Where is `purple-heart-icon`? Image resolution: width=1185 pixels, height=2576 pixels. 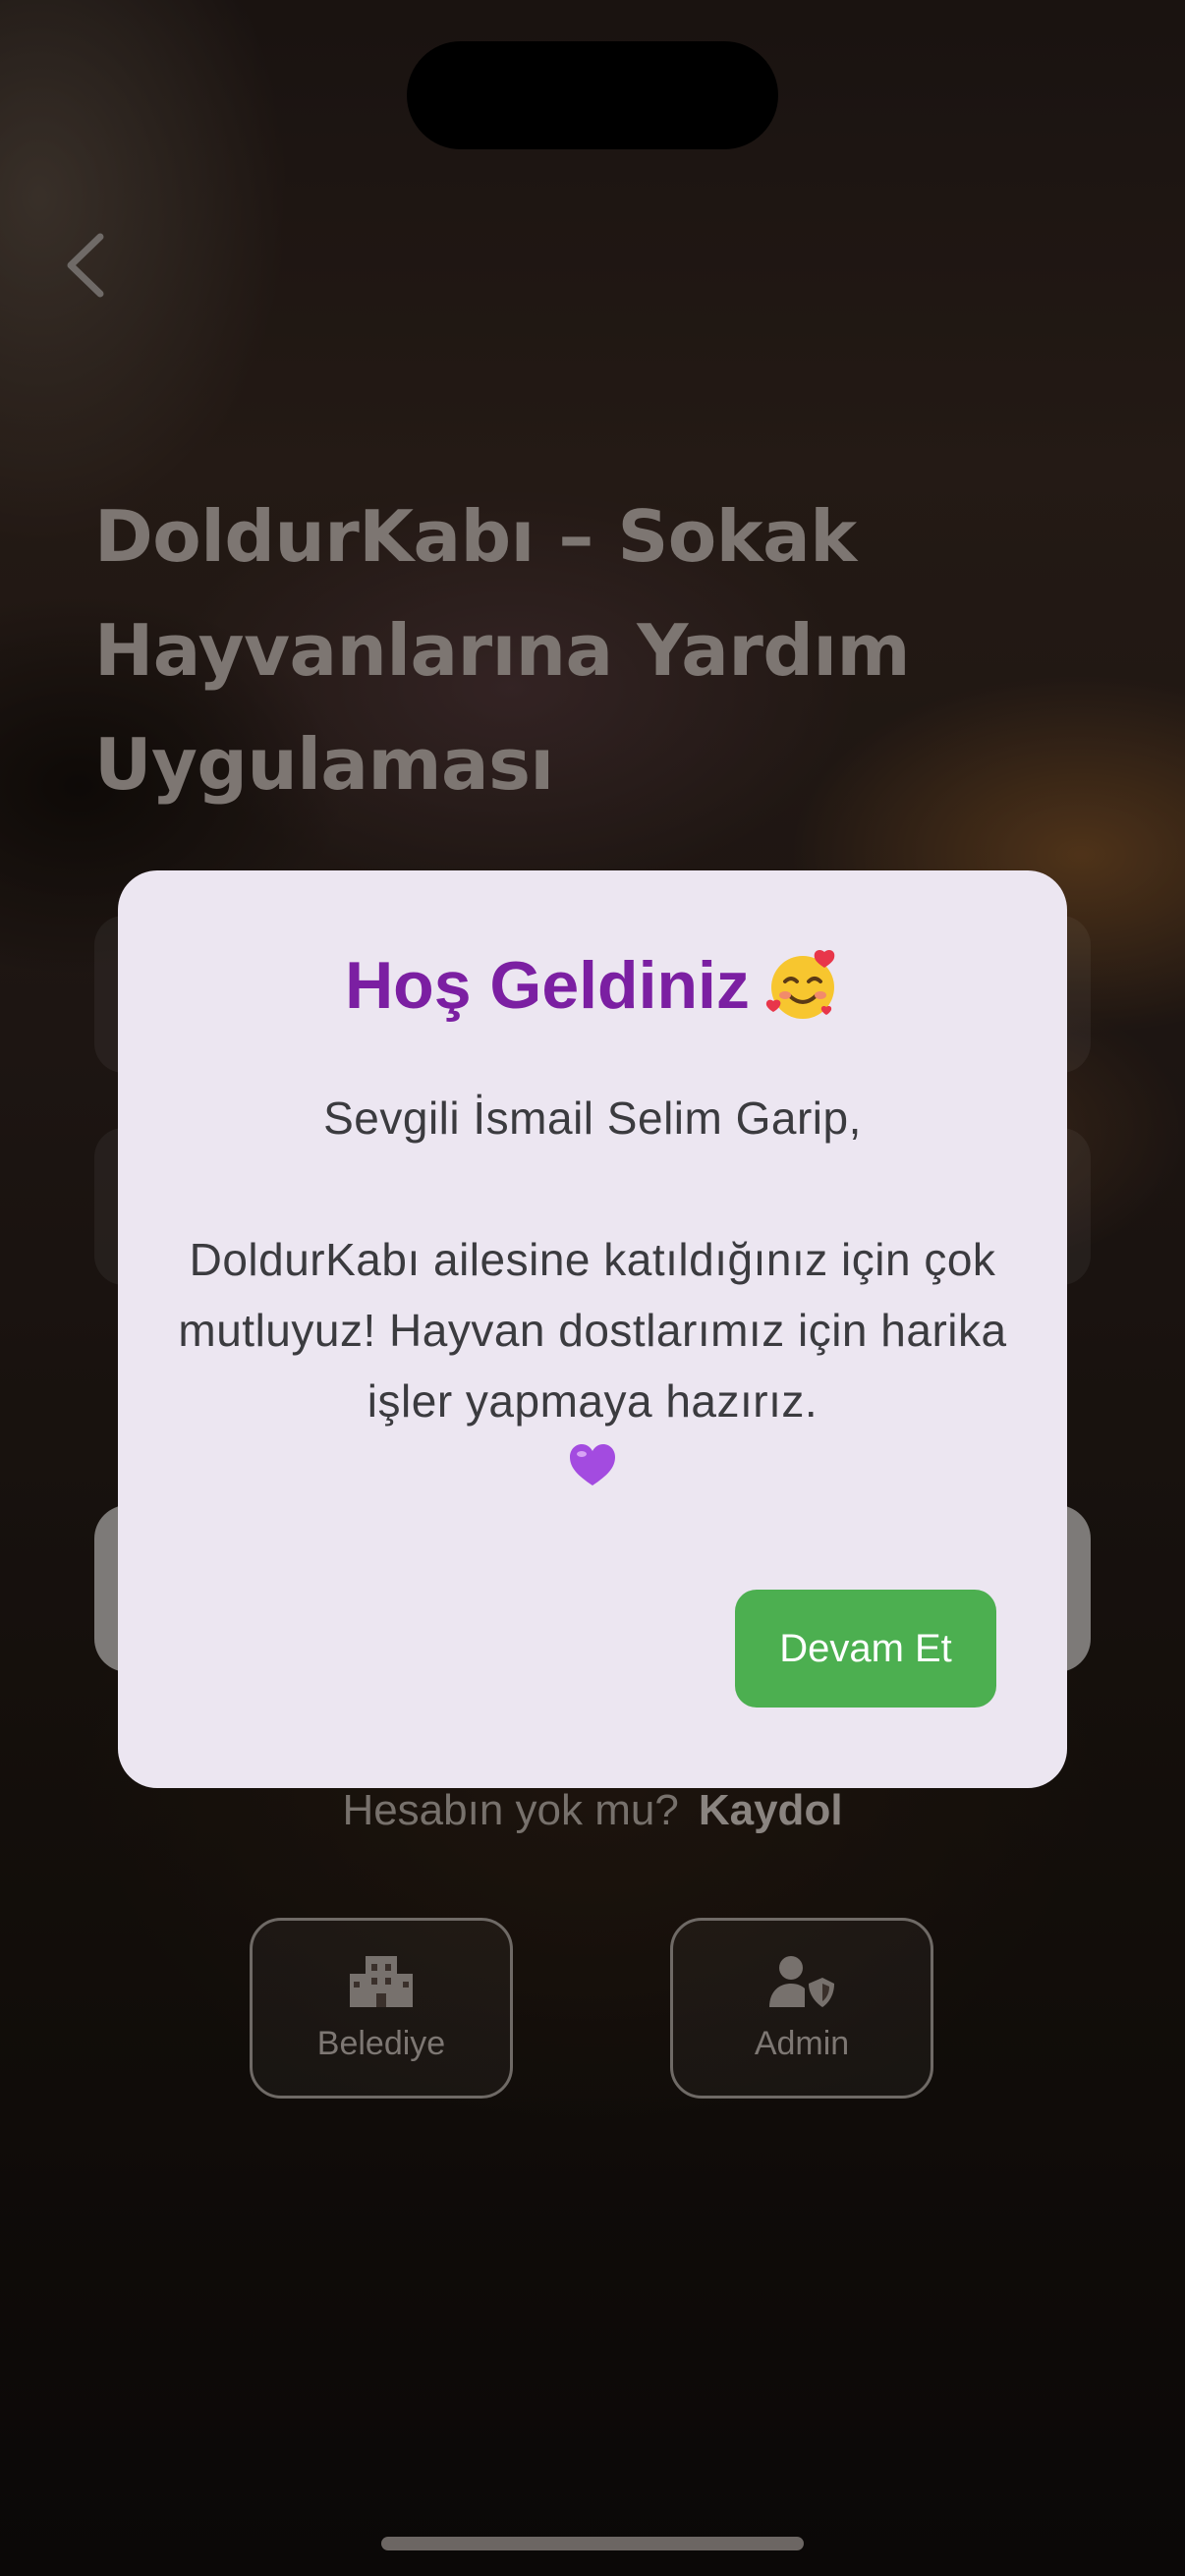 purple-heart-icon is located at coordinates (592, 1464).